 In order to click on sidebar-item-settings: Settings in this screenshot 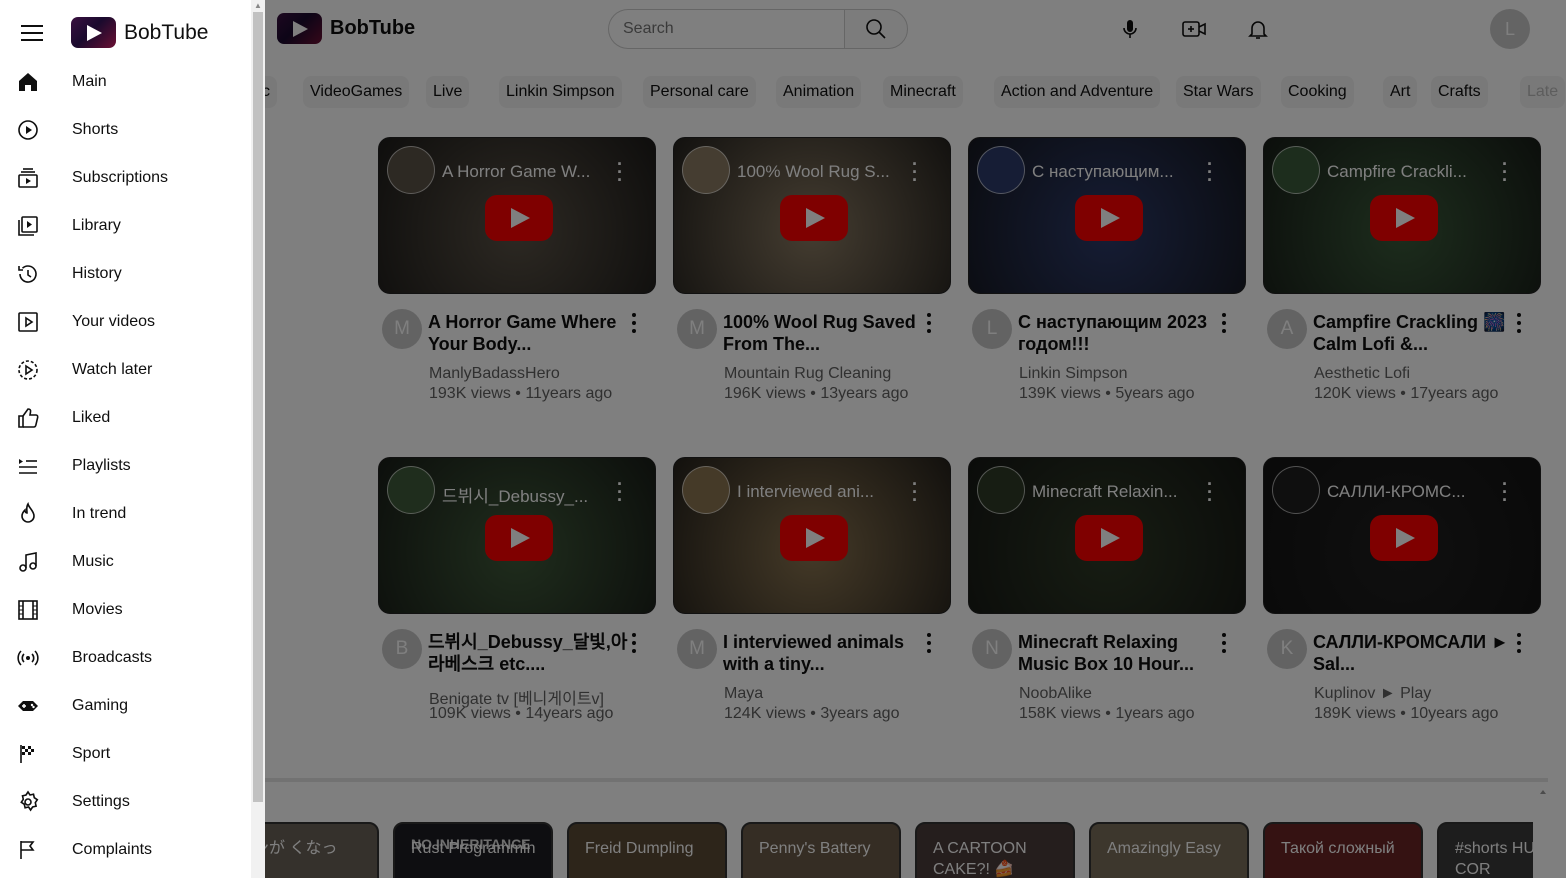, I will do `click(125, 802)`.